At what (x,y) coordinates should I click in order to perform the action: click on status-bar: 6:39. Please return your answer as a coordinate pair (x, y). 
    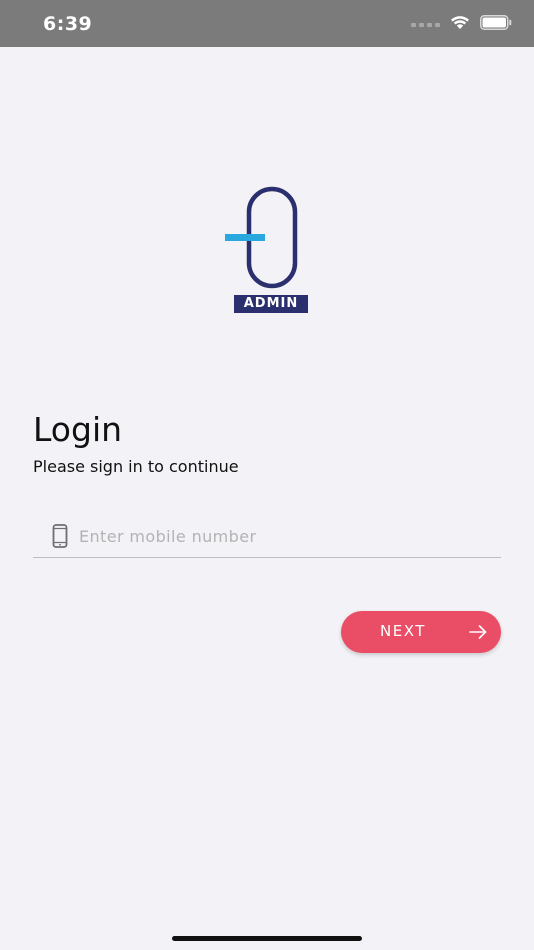
    Looking at the image, I should click on (267, 23).